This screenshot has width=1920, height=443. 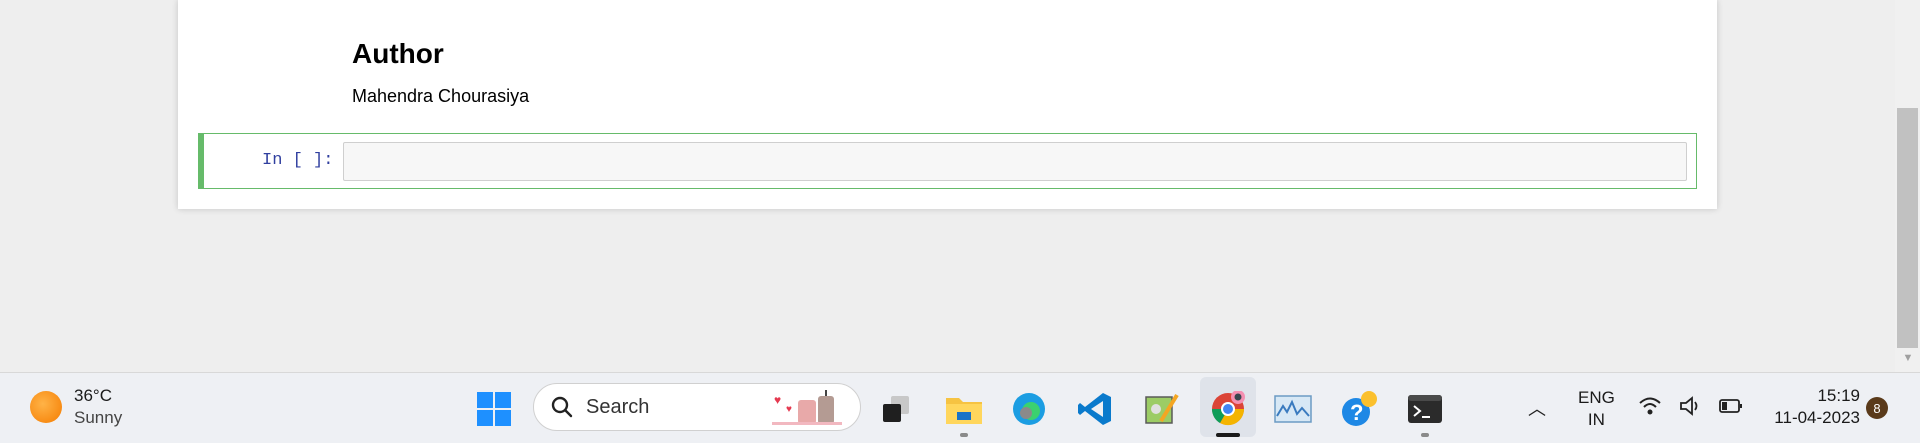 I want to click on sun-icon, so click(x=46, y=407).